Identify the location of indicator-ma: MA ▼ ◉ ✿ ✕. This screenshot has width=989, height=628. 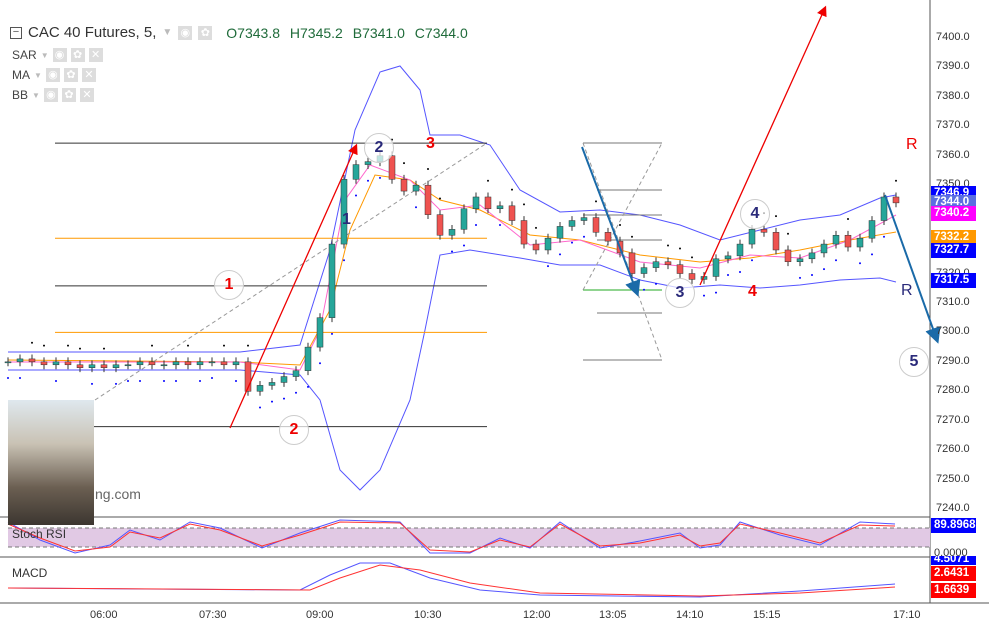
(54, 75).